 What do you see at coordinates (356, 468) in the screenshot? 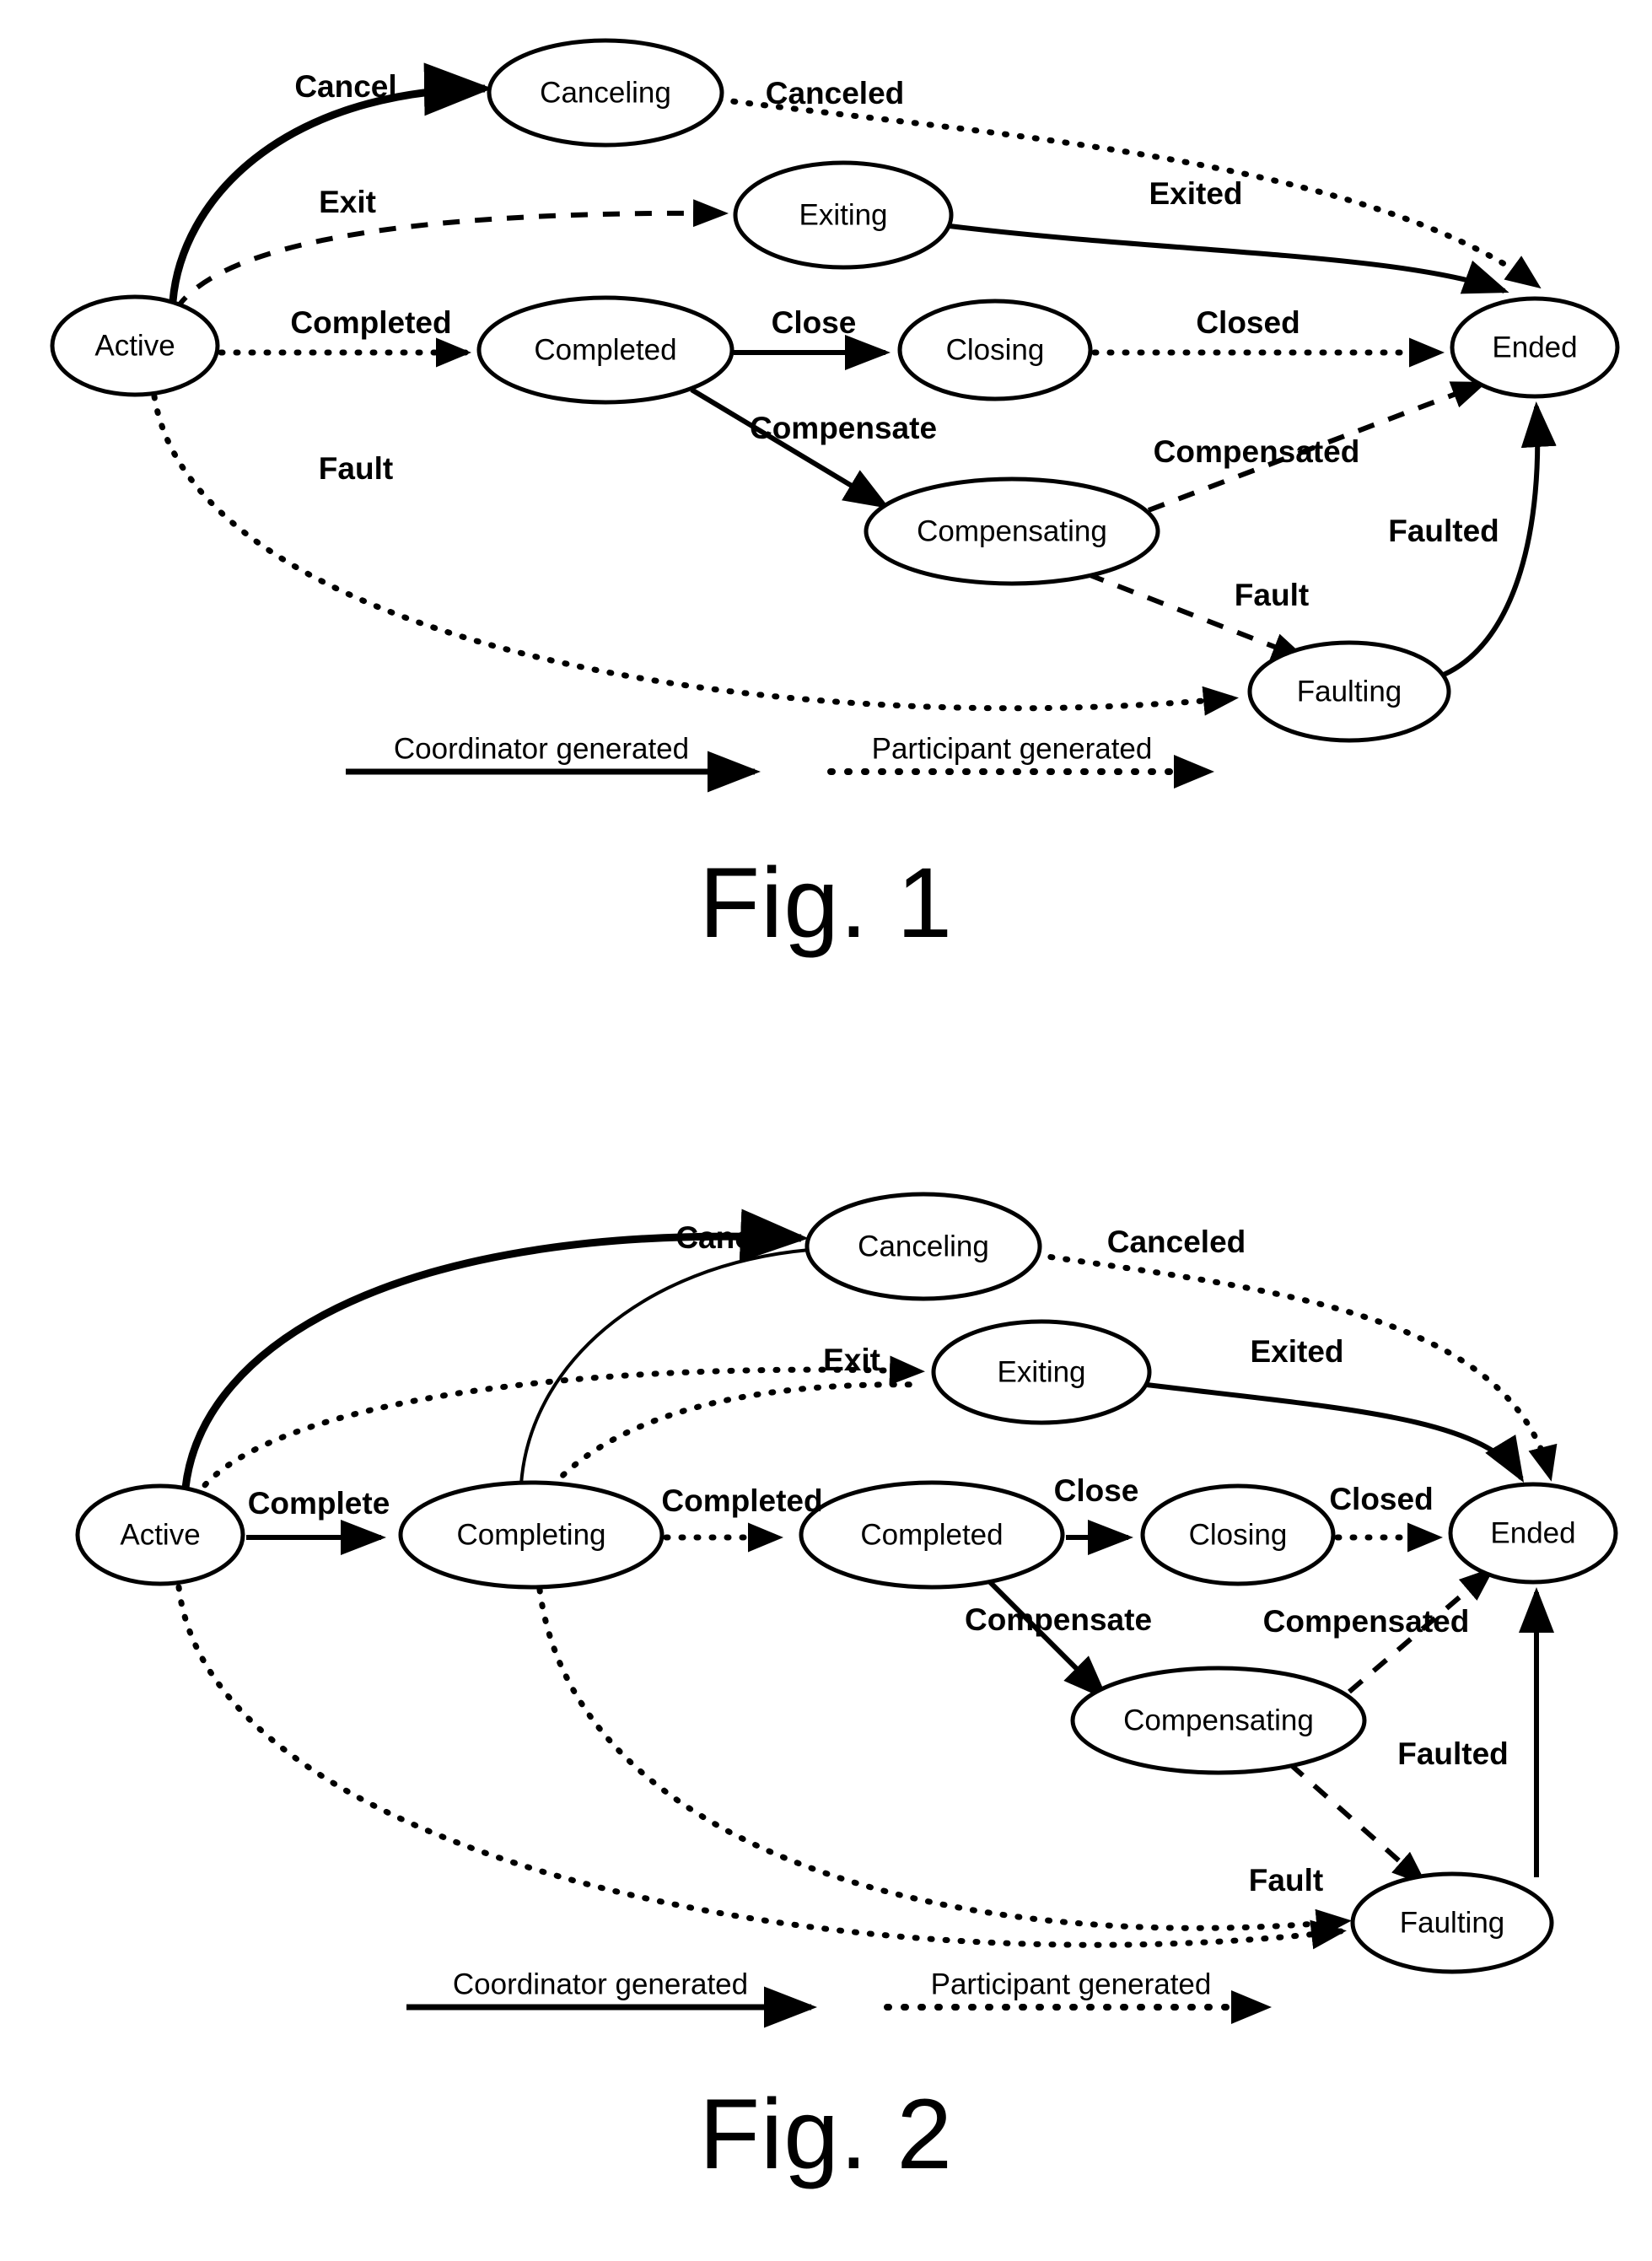
I see `edge-label-fault-active: Fault` at bounding box center [356, 468].